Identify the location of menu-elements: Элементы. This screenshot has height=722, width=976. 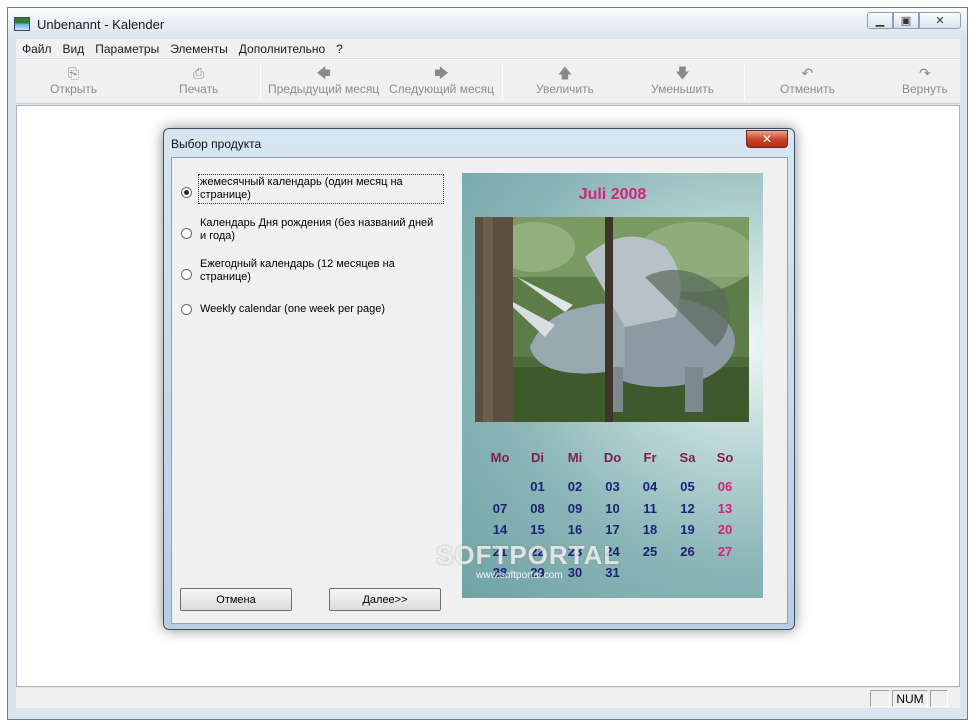
(199, 49).